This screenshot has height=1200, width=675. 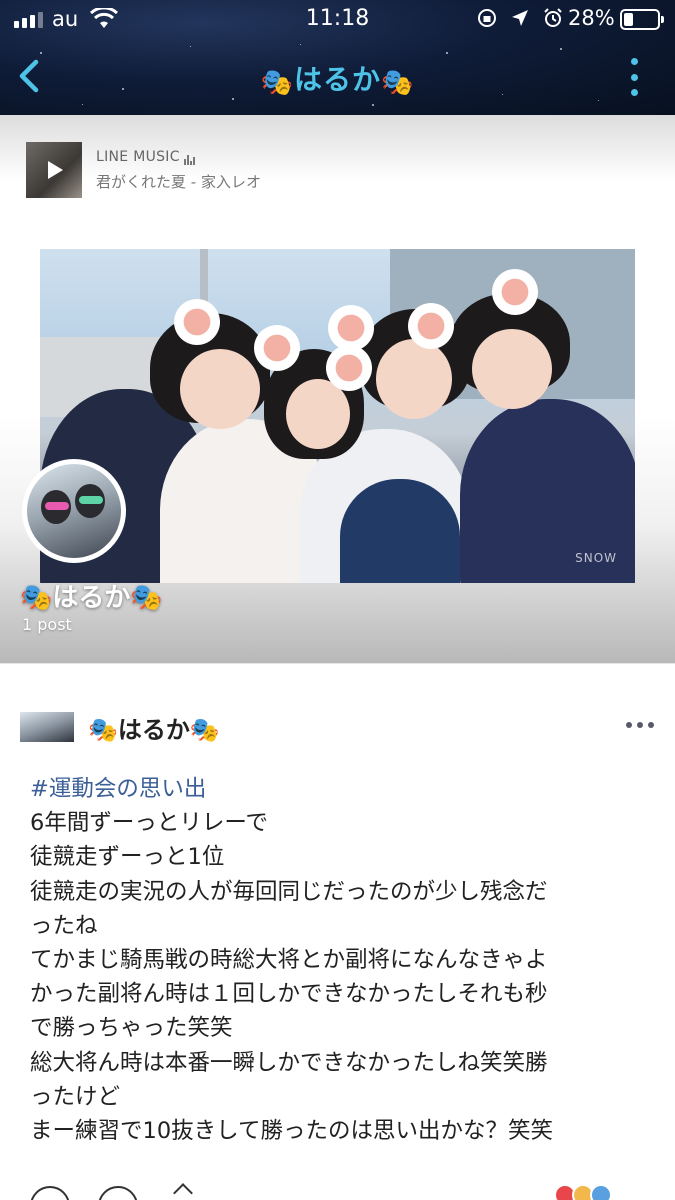 What do you see at coordinates (291, 1131) in the screenshot?
I see `post-text-line: まー練習で10抜きして勝ったのは思い出かな？笑笑` at bounding box center [291, 1131].